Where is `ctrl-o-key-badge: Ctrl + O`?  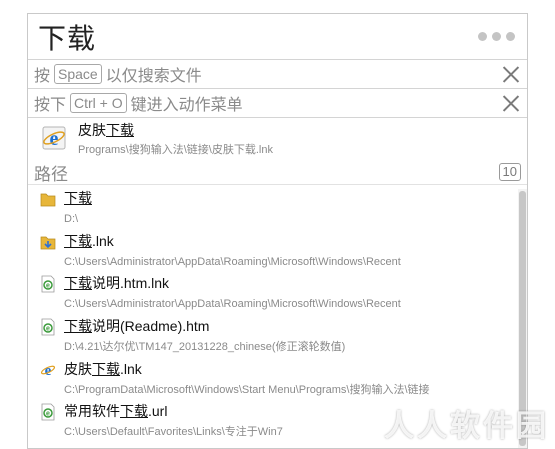
ctrl-o-key-badge: Ctrl + O is located at coordinates (98, 103).